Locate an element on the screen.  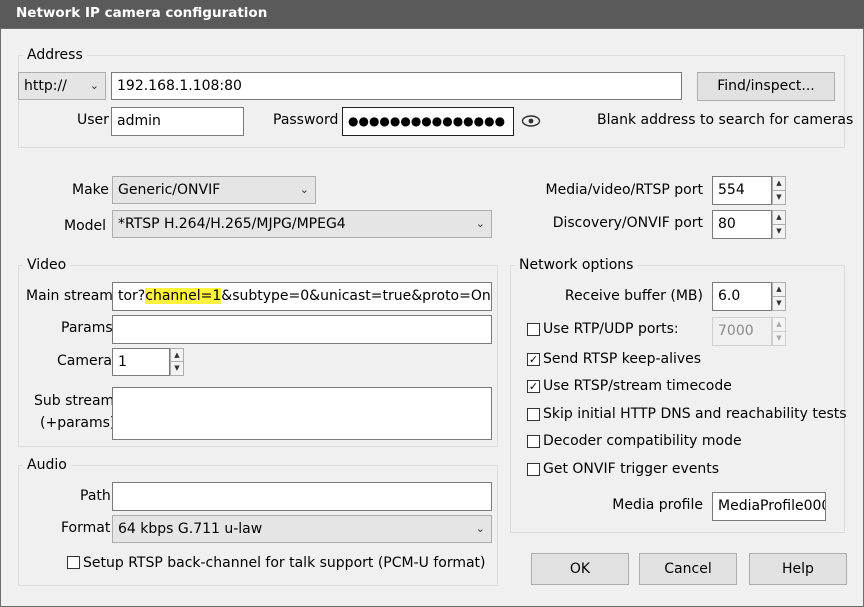
udp-port-input: 7000 is located at coordinates (742, 331).